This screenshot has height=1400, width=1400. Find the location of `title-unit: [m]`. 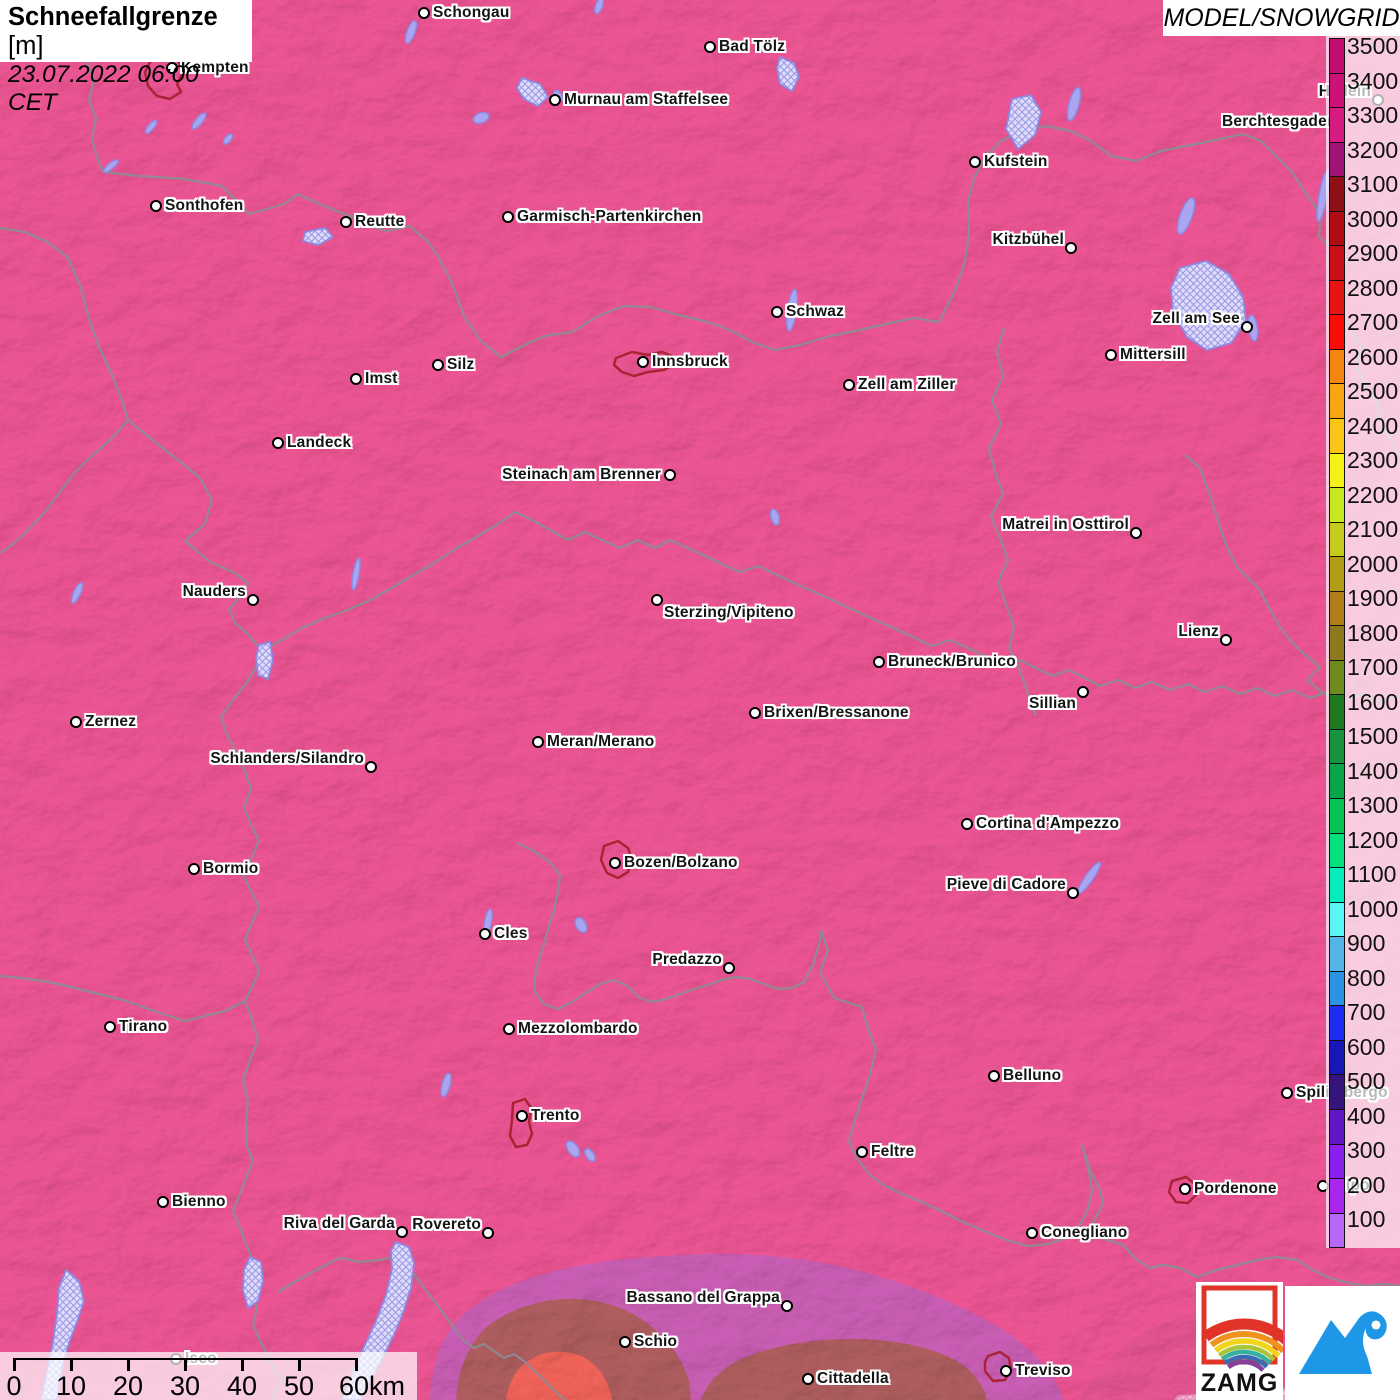

title-unit: [m] is located at coordinates (26, 46).